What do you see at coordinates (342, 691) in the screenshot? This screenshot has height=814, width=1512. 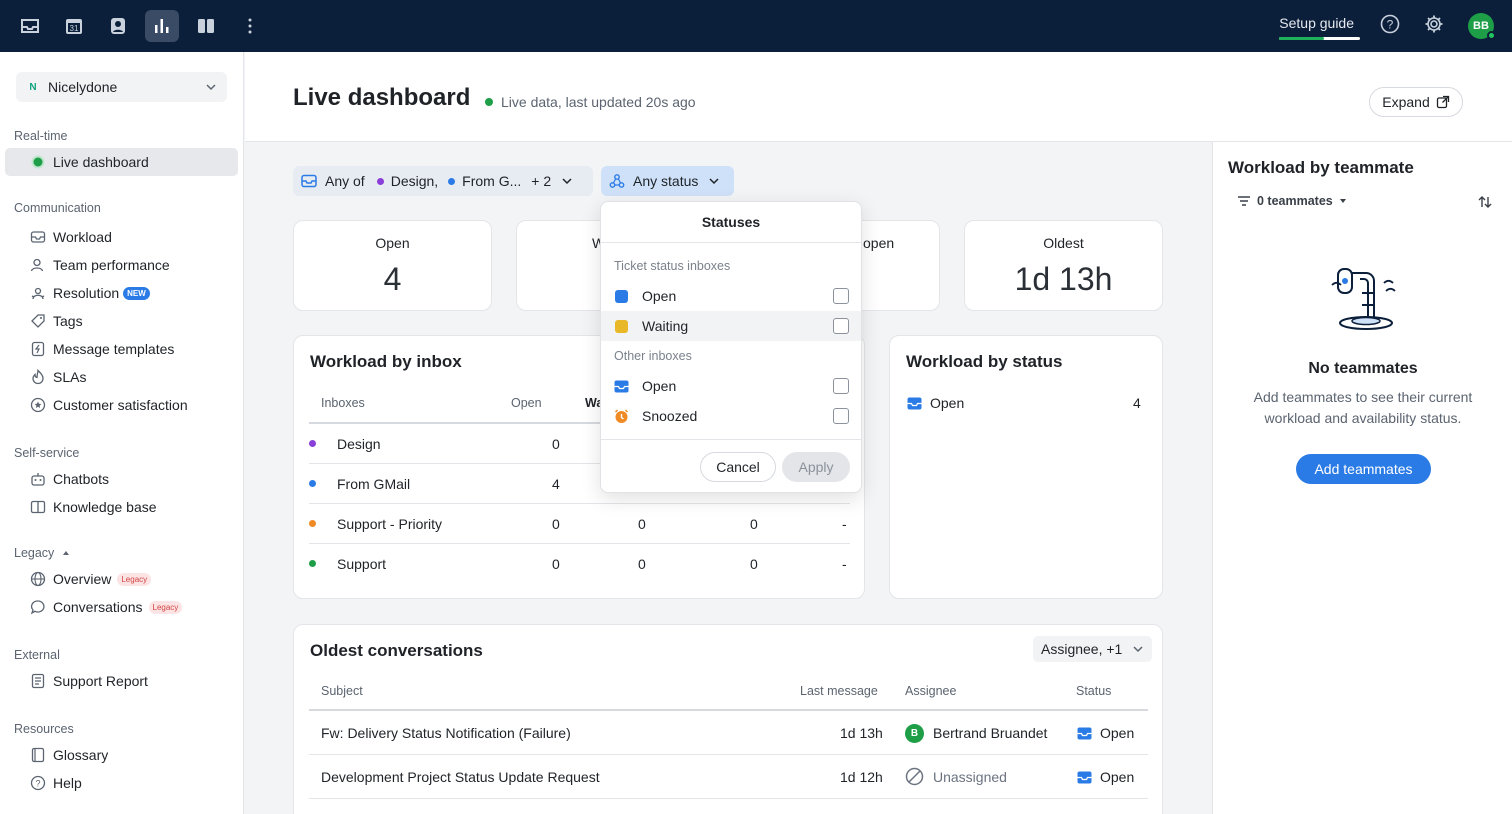 I see `column-header-subject: Subject` at bounding box center [342, 691].